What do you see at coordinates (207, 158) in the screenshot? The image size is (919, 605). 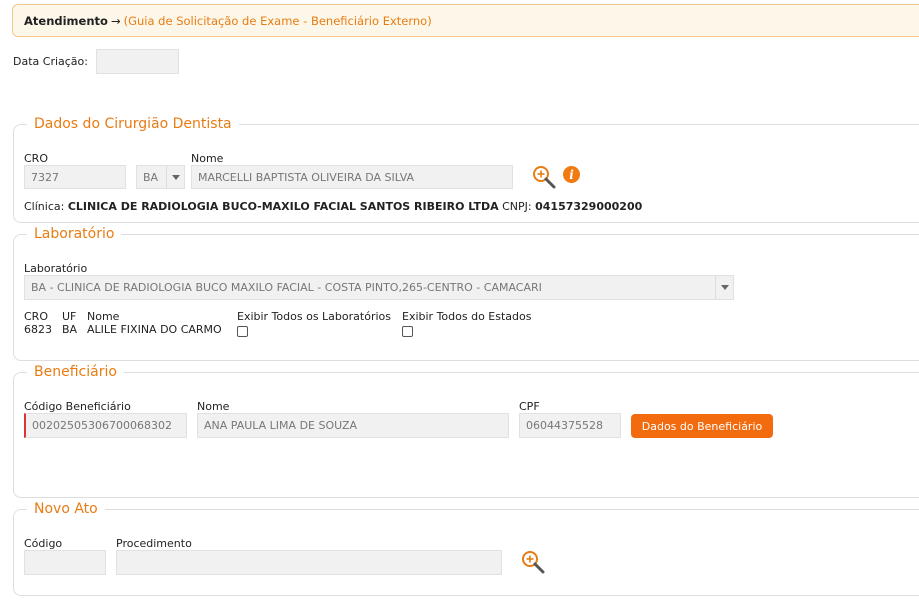 I see `nome-dentista-label: Nome` at bounding box center [207, 158].